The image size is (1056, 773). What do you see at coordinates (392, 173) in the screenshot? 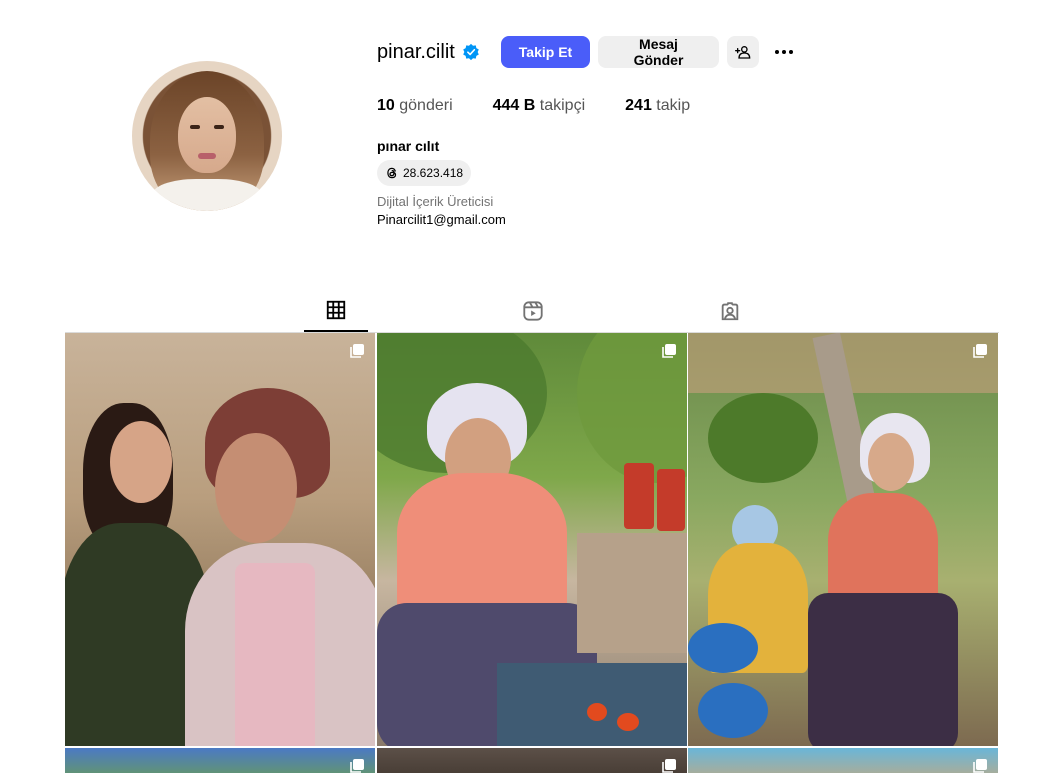
I see `threads-icon` at bounding box center [392, 173].